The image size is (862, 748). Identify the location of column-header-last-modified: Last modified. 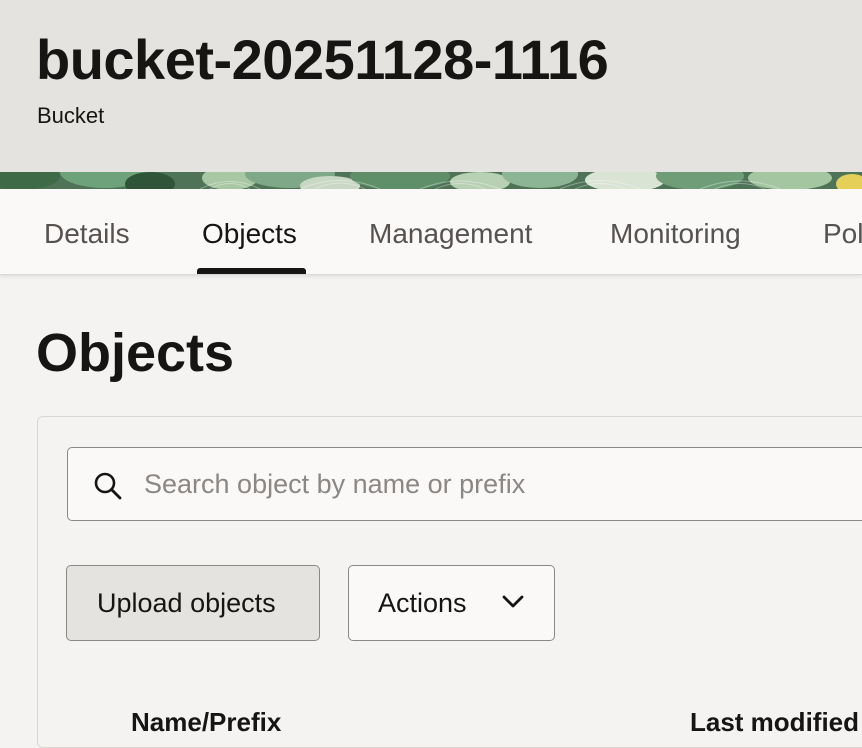
(774, 722).